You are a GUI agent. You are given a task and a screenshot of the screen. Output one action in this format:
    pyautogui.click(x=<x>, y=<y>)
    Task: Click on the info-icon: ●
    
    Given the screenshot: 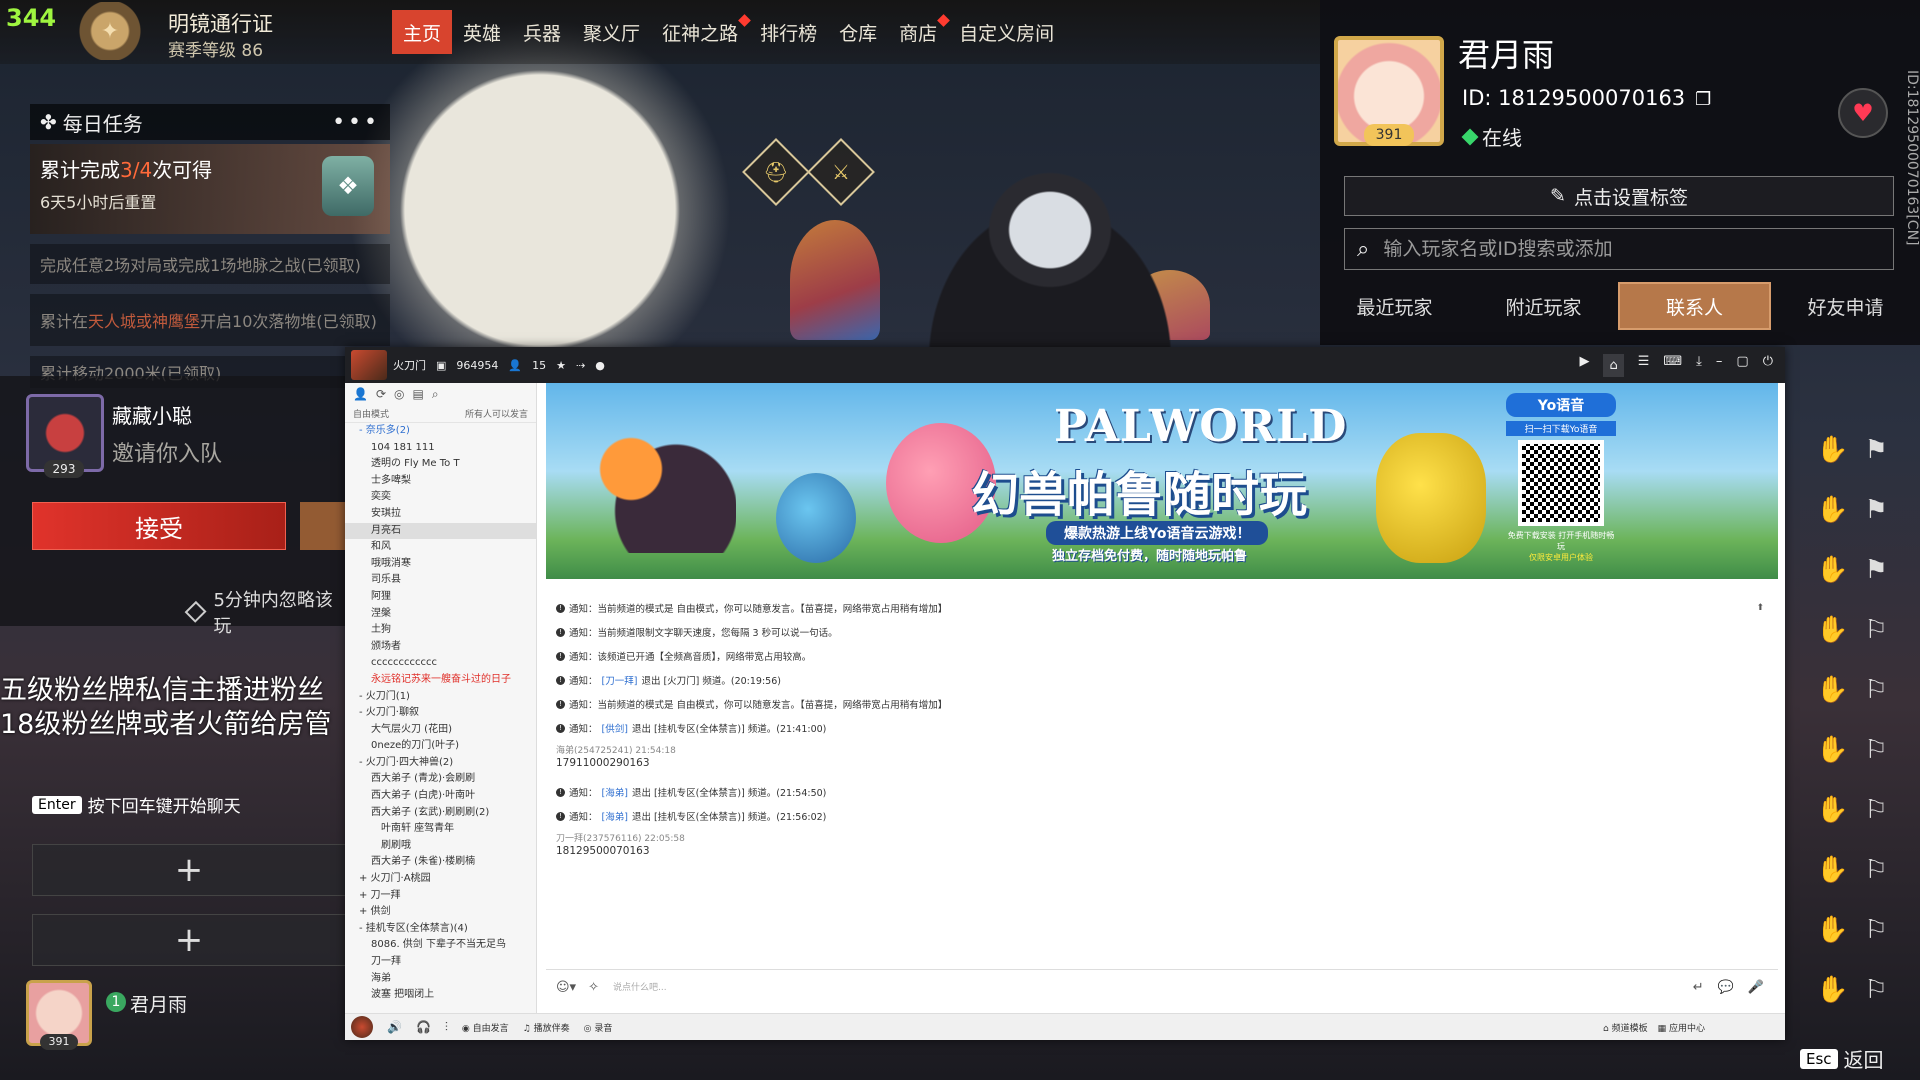 What is the action you would take?
    pyautogui.click(x=600, y=365)
    